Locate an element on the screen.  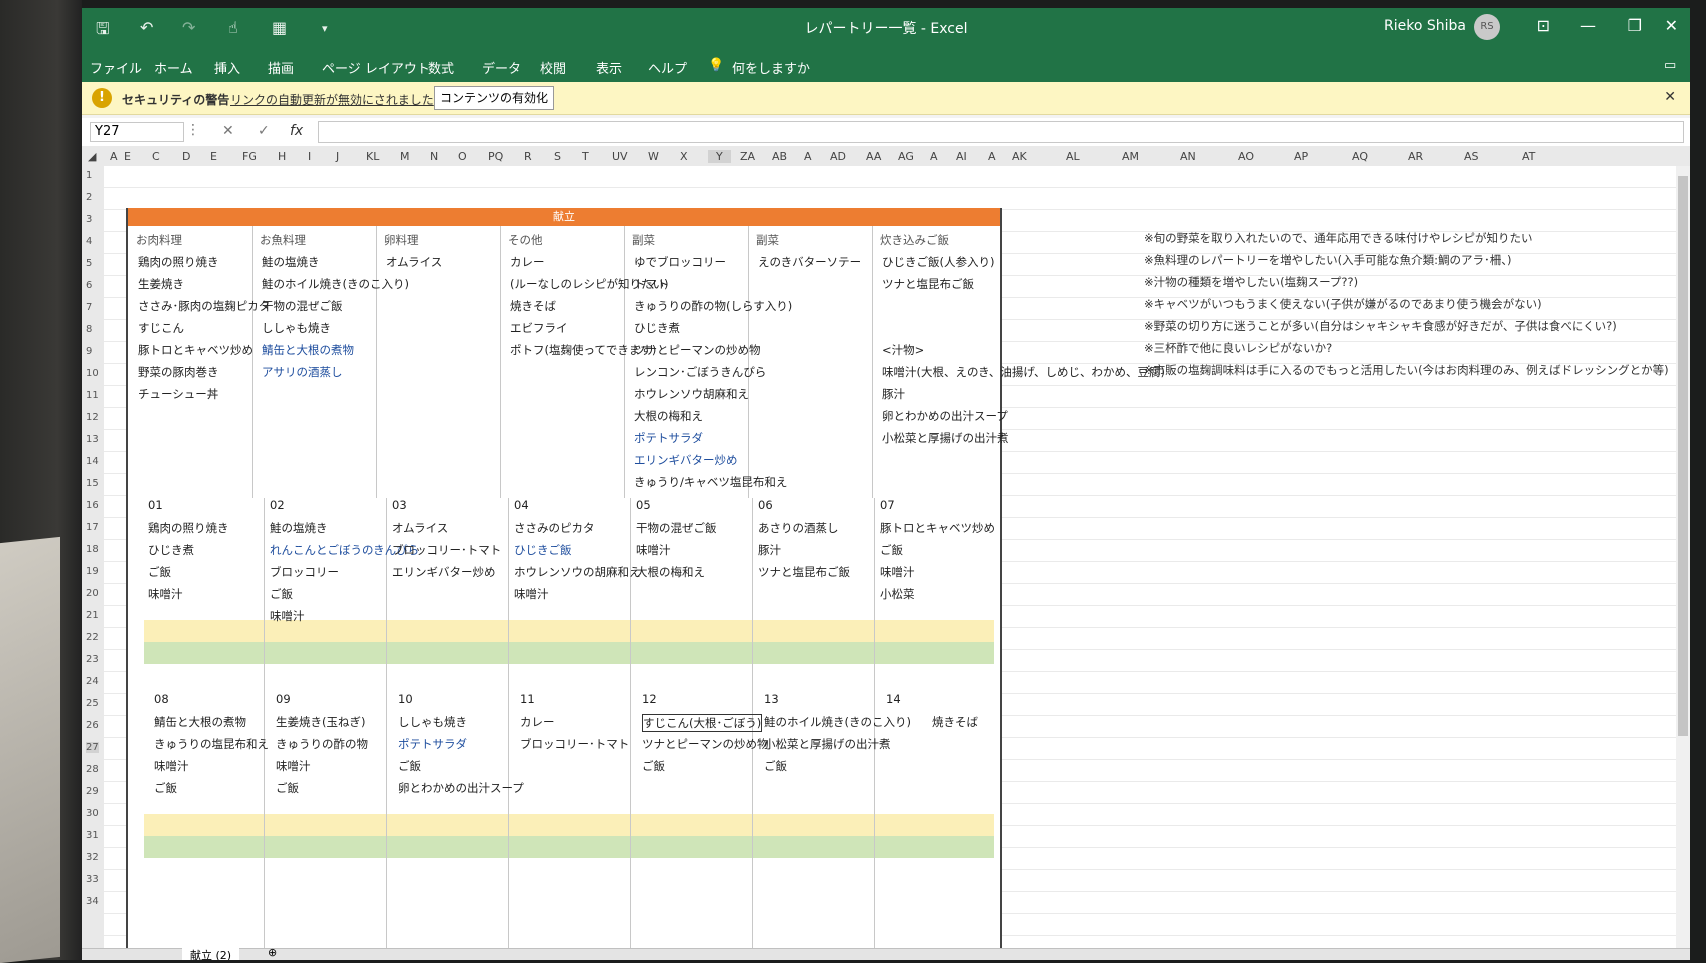
col-header: C is located at coordinates (156, 156).